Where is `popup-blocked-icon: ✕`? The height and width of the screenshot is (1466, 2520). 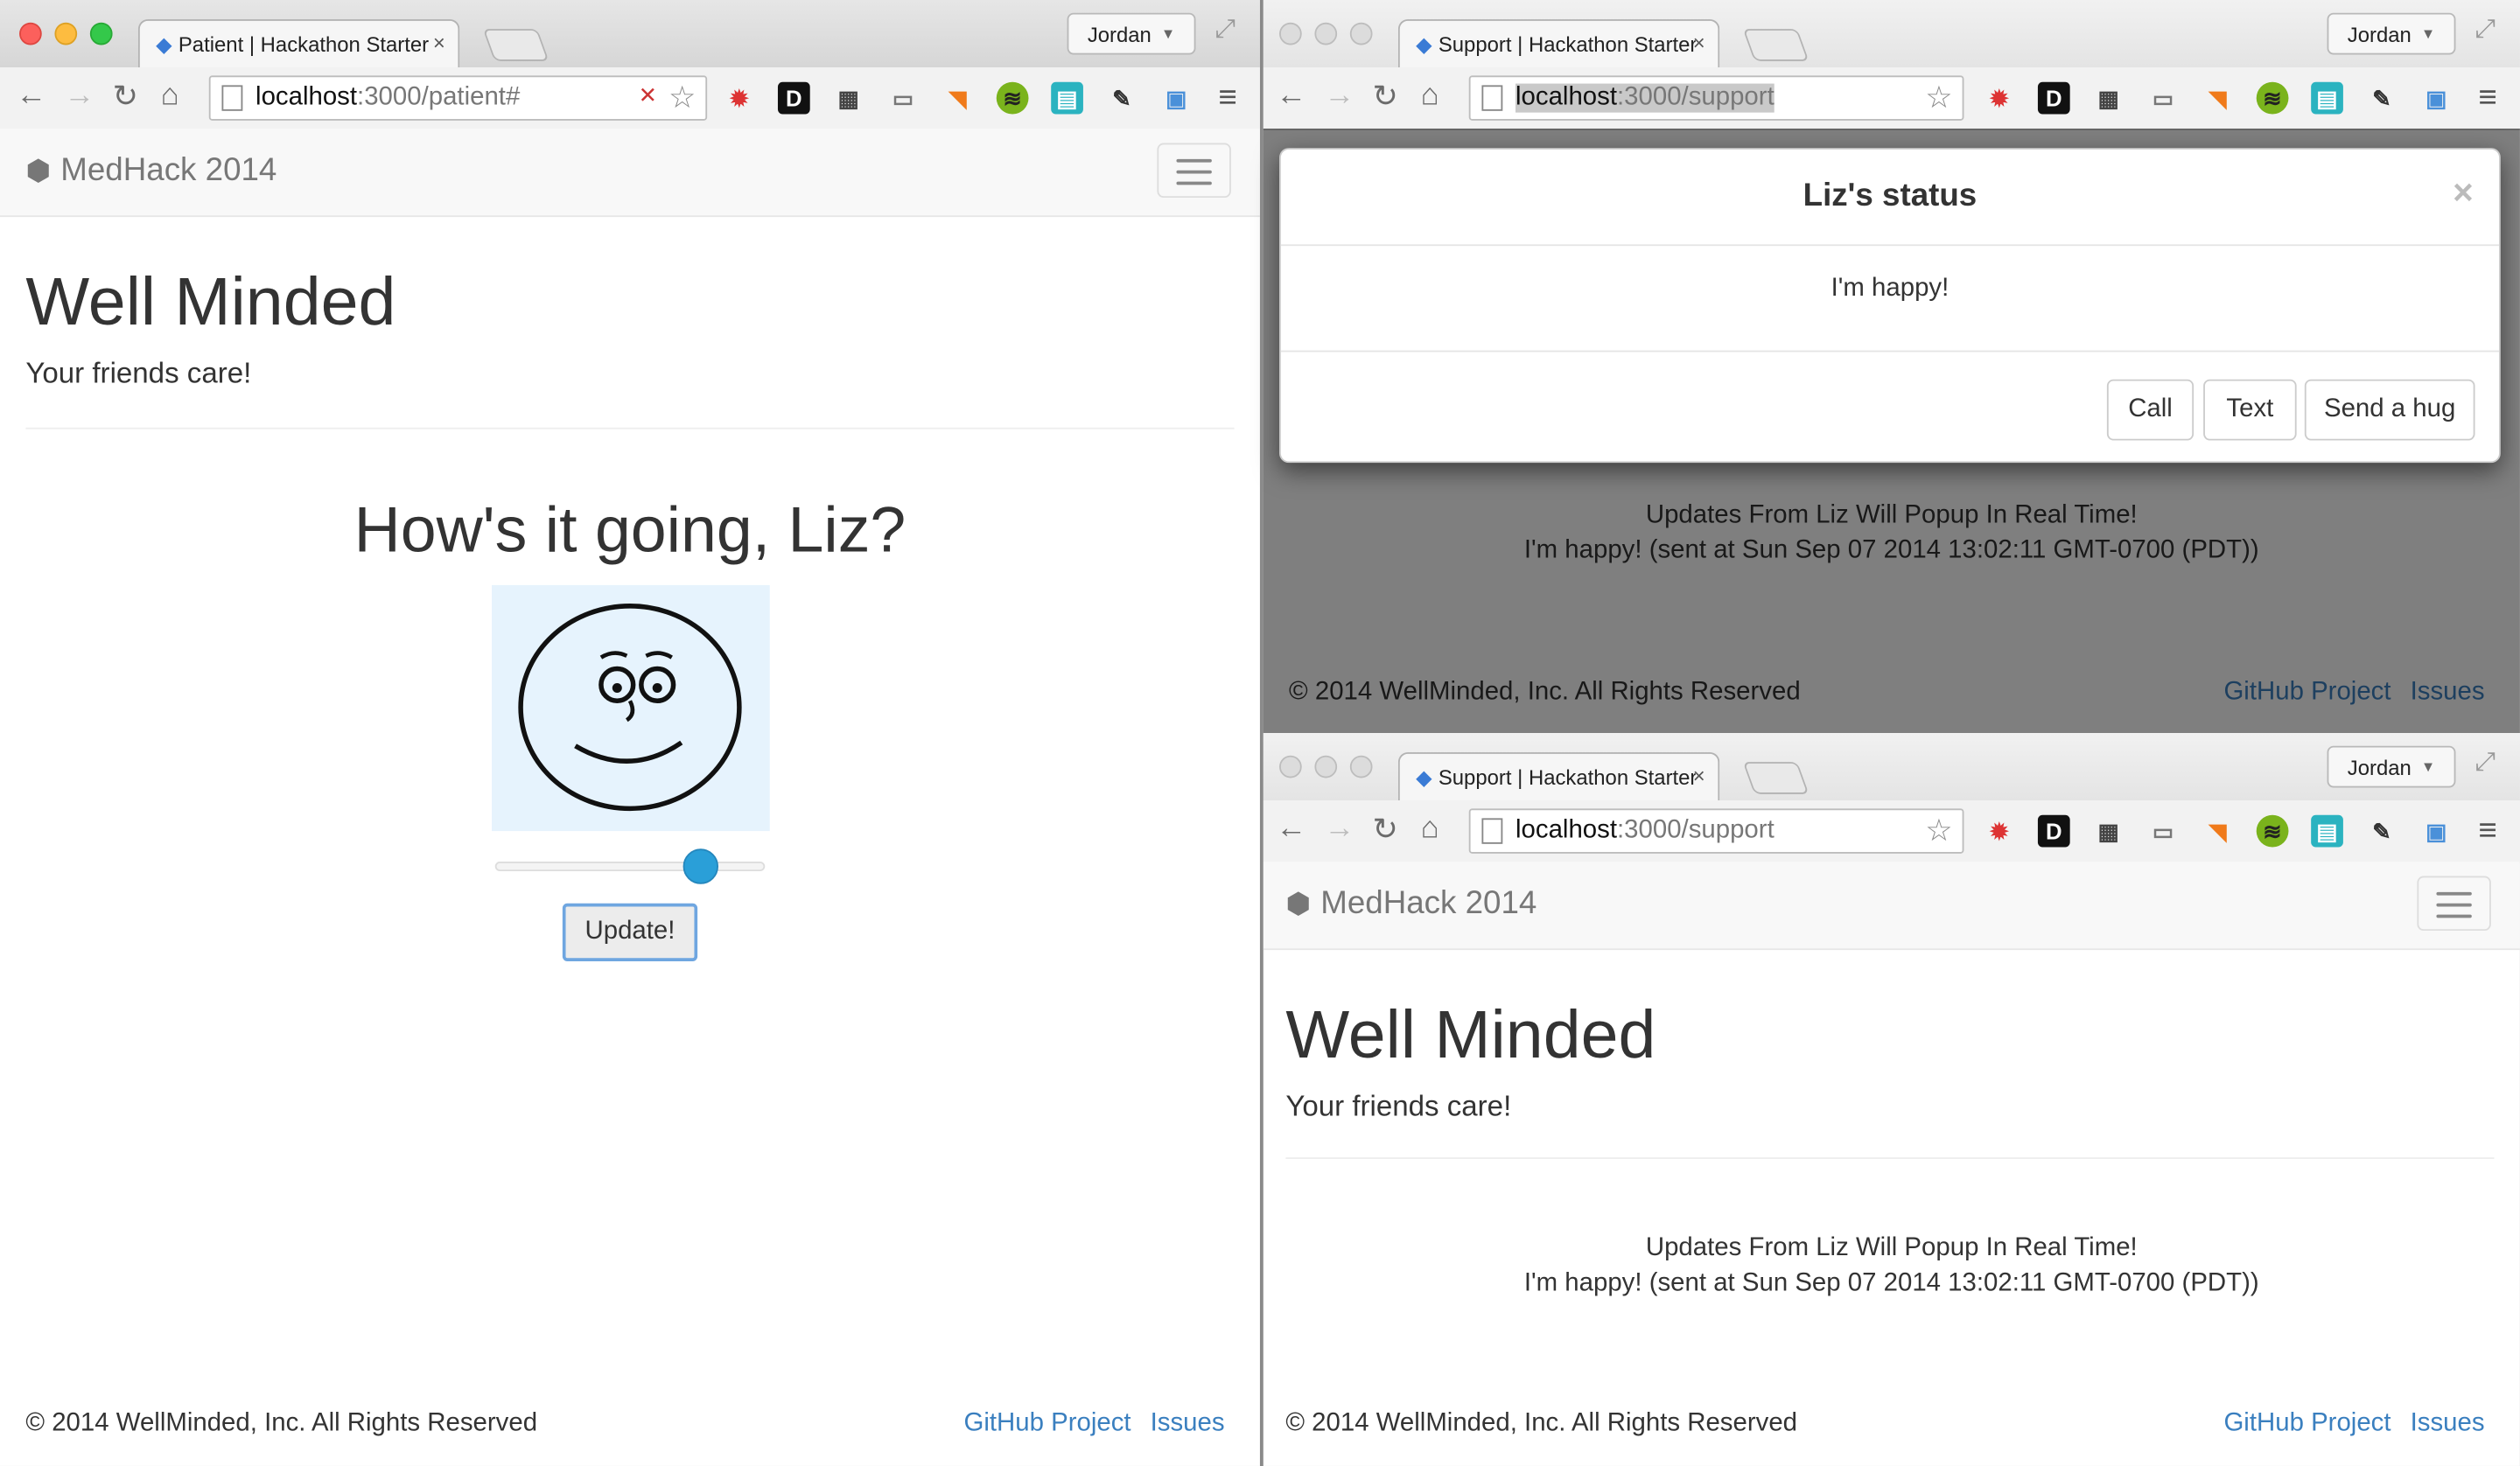
popup-blocked-icon: ✕ is located at coordinates (648, 96).